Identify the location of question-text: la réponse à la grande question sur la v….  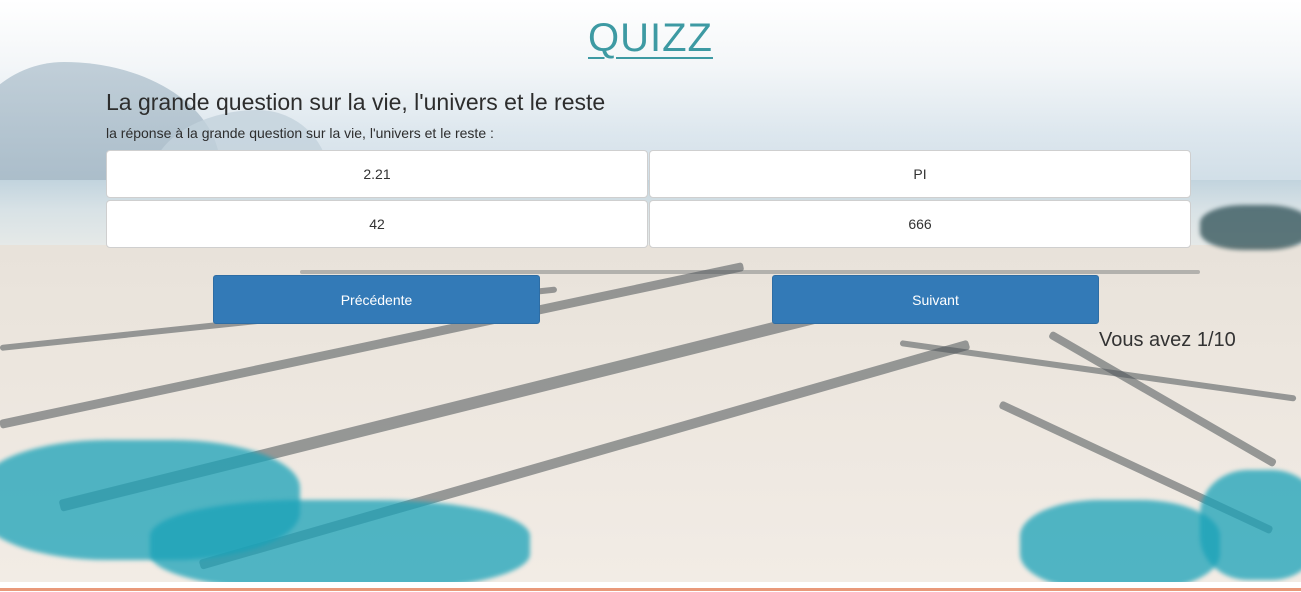
(300, 133).